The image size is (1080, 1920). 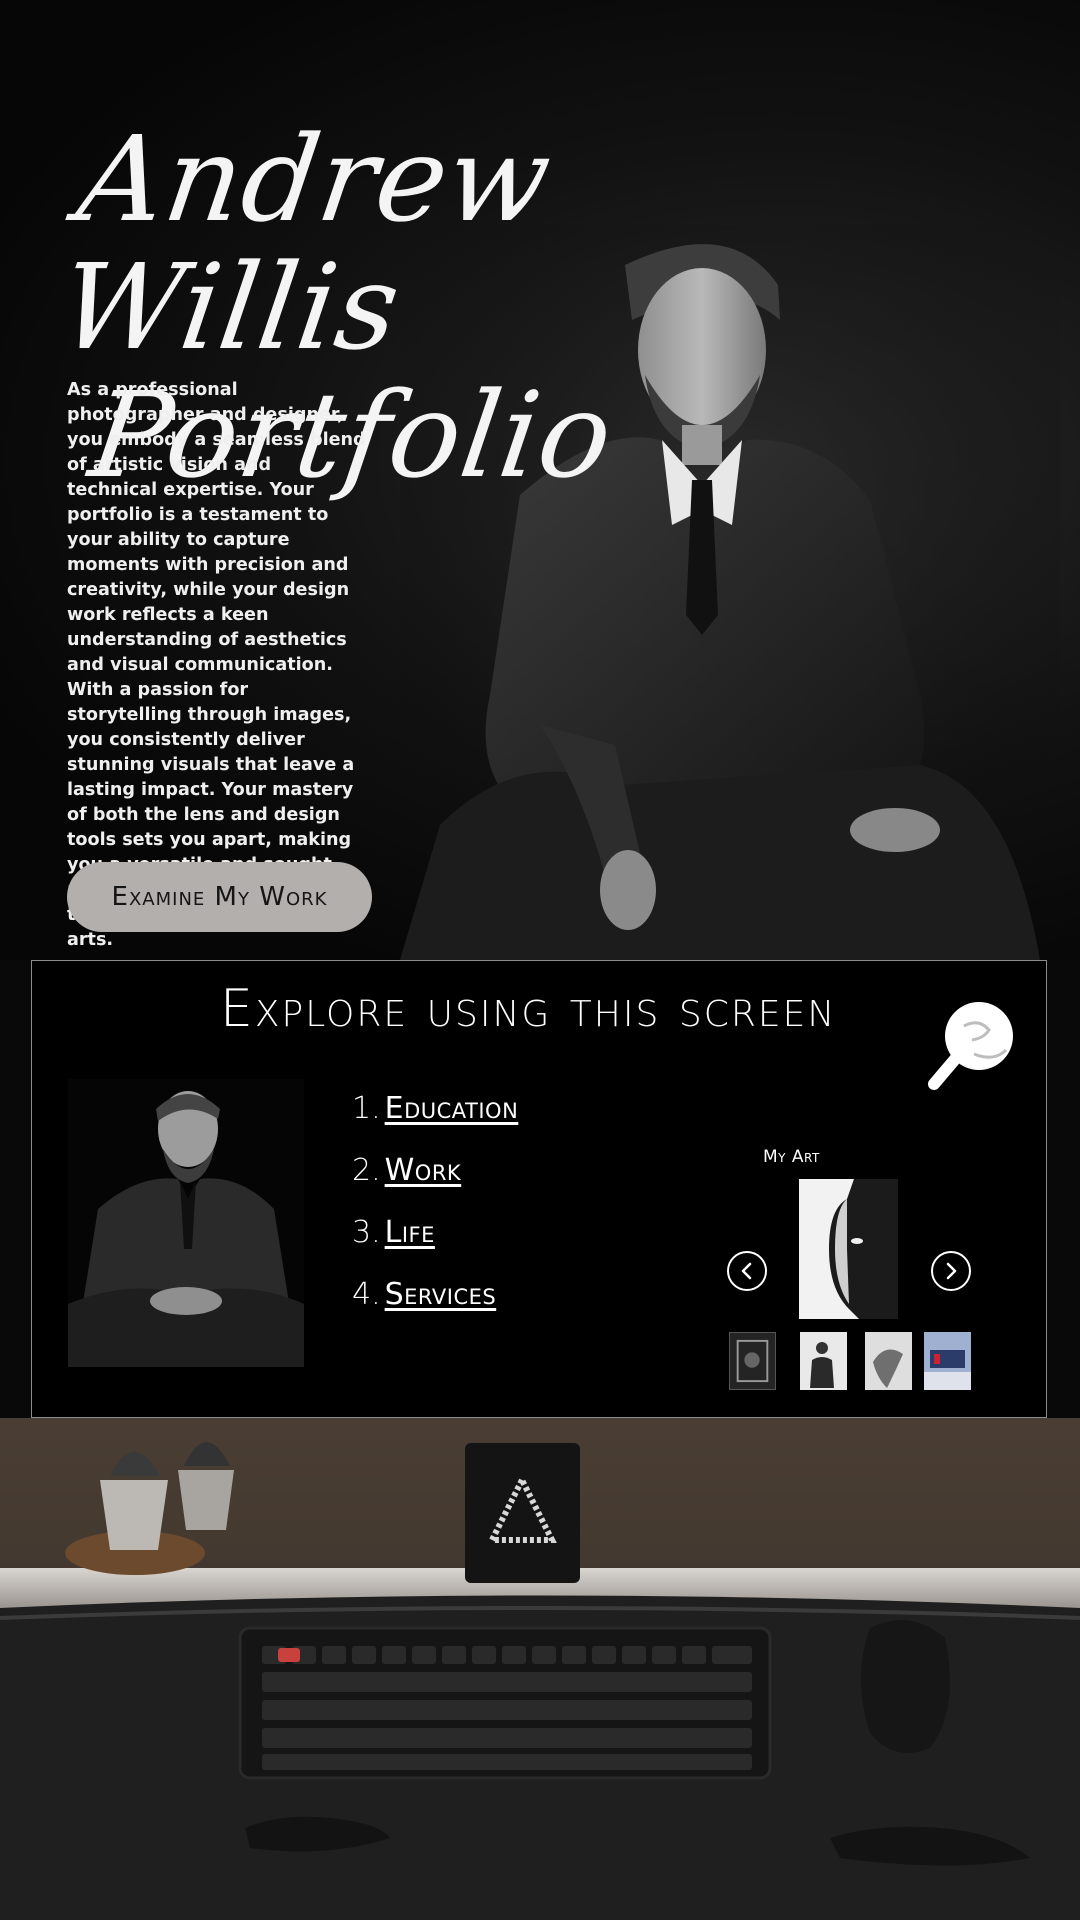 I want to click on pointing-hand-icon, so click(x=970, y=1046).